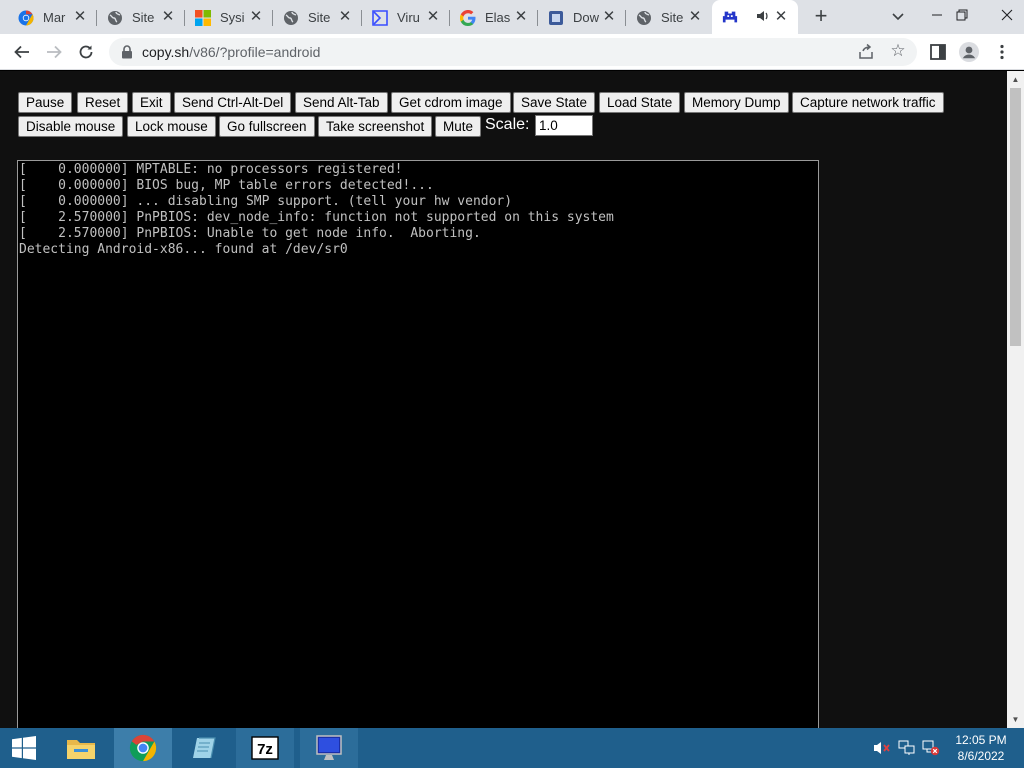 The image size is (1024, 768). I want to click on bookmark-star-icon: ☆, so click(898, 51).